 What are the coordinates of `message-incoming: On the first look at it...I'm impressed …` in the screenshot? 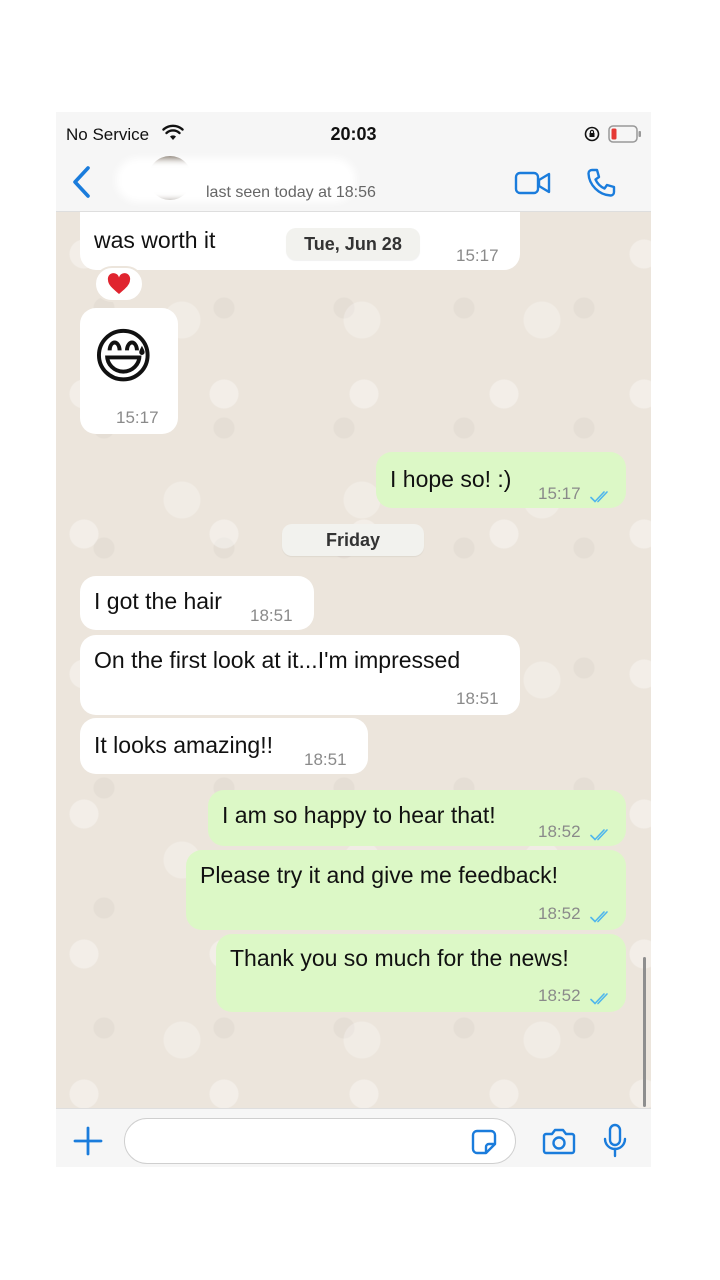 It's located at (300, 675).